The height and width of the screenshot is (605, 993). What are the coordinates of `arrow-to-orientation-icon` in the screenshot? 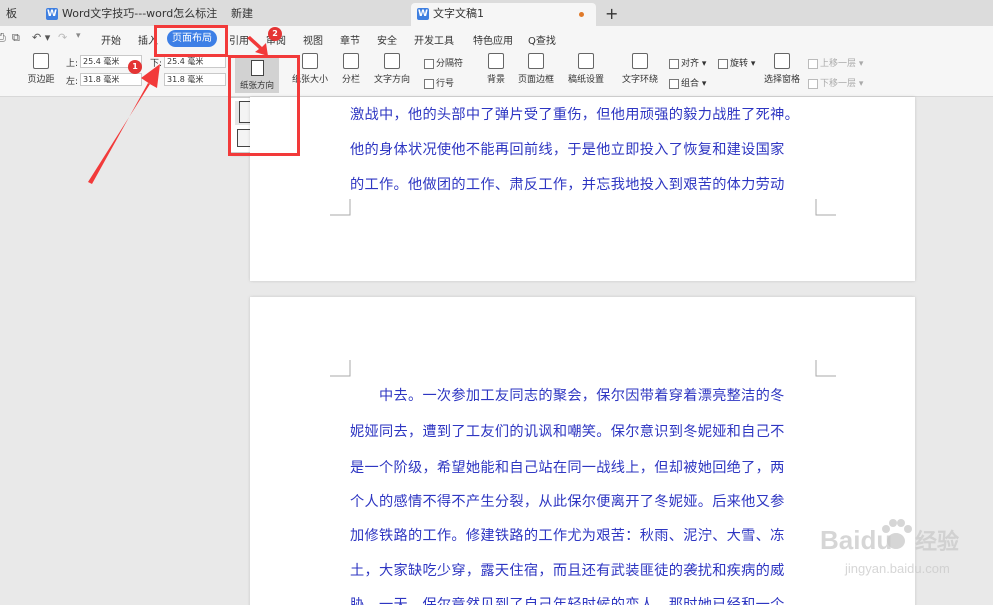 It's located at (257, 46).